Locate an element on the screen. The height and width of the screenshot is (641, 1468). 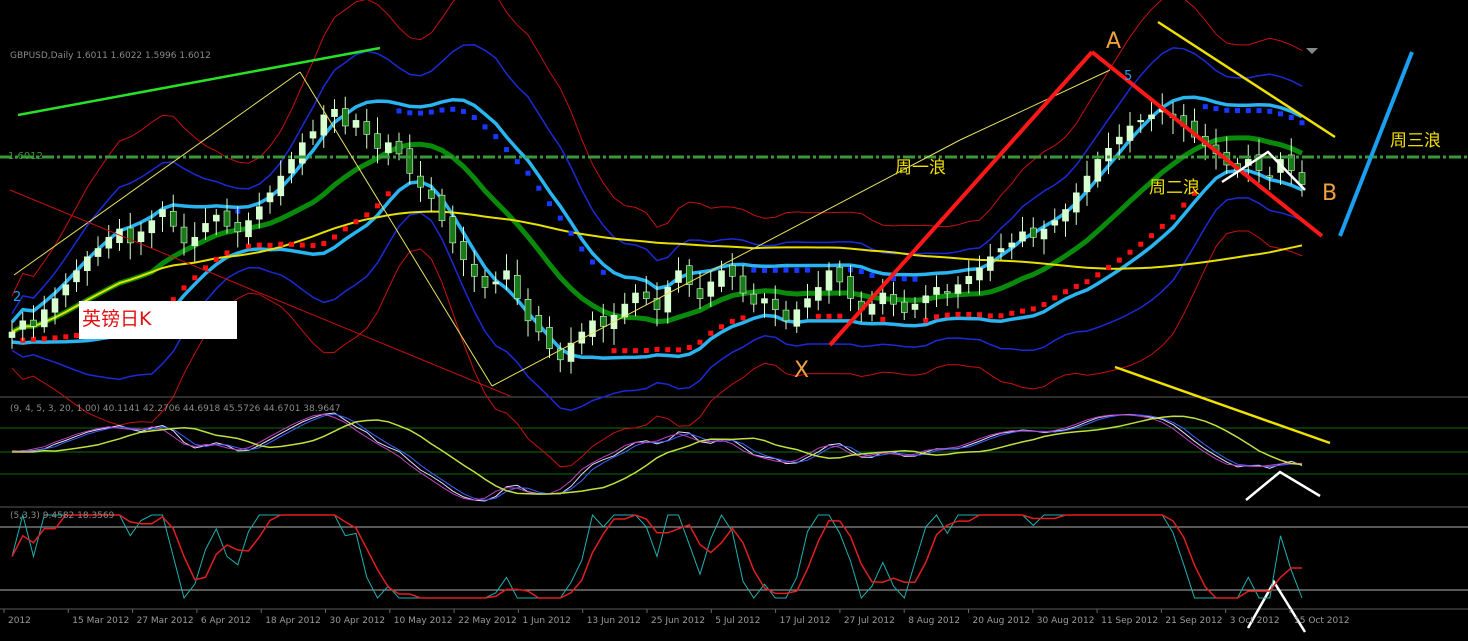
x-tick-label: 8 Aug 2012 is located at coordinates (934, 621).